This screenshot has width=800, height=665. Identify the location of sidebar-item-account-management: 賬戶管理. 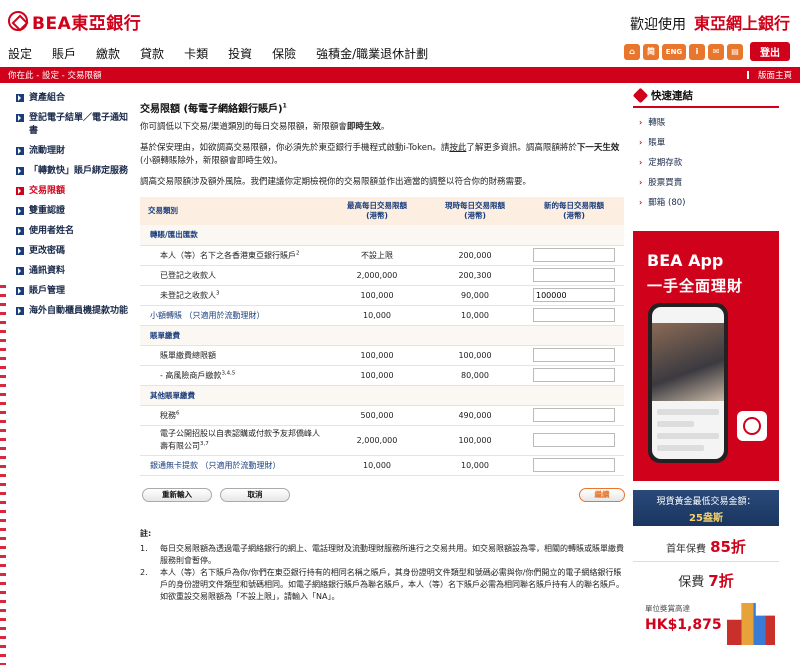
(66, 291).